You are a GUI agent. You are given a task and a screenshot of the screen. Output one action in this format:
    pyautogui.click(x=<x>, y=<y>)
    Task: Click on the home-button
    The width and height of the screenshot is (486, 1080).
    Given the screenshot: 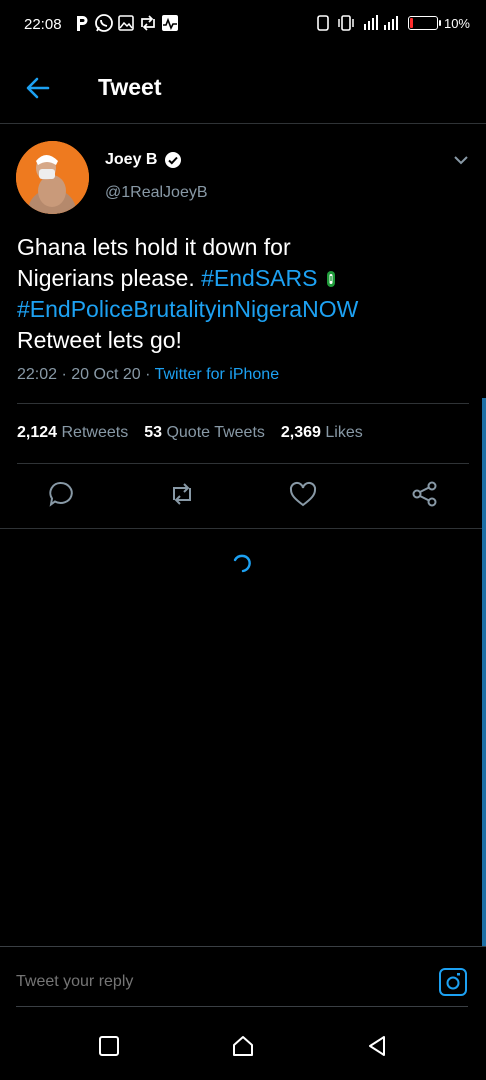 What is the action you would take?
    pyautogui.click(x=243, y=1046)
    